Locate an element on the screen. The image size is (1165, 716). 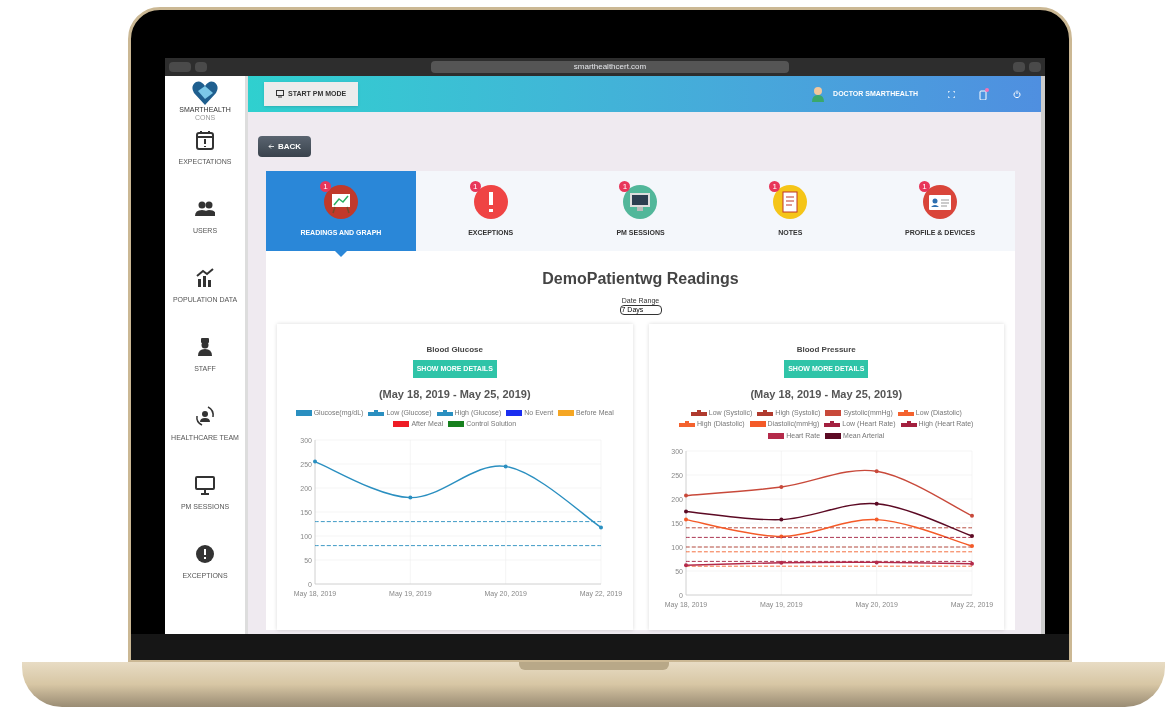
power-icon is located at coordinates (1017, 94).